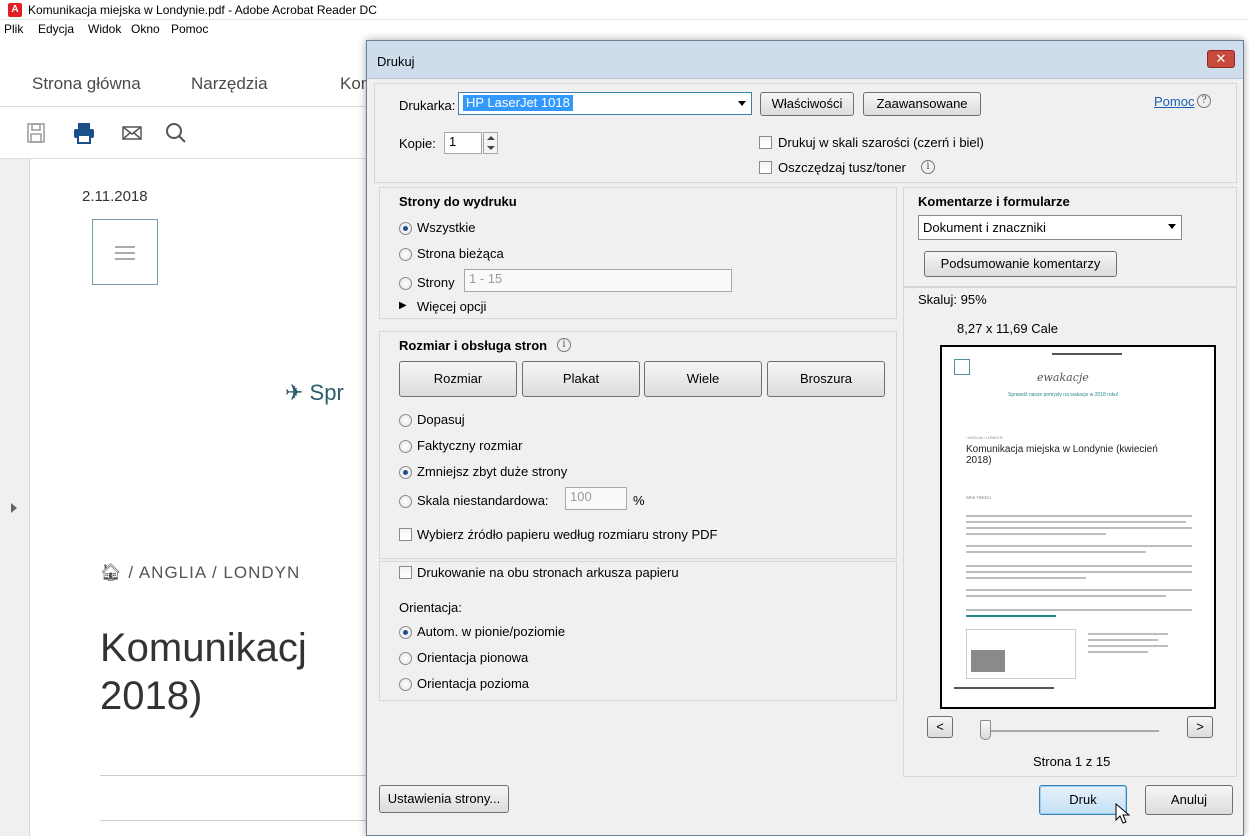 This screenshot has height=836, width=1249. I want to click on shrink-radio, so click(405, 472).